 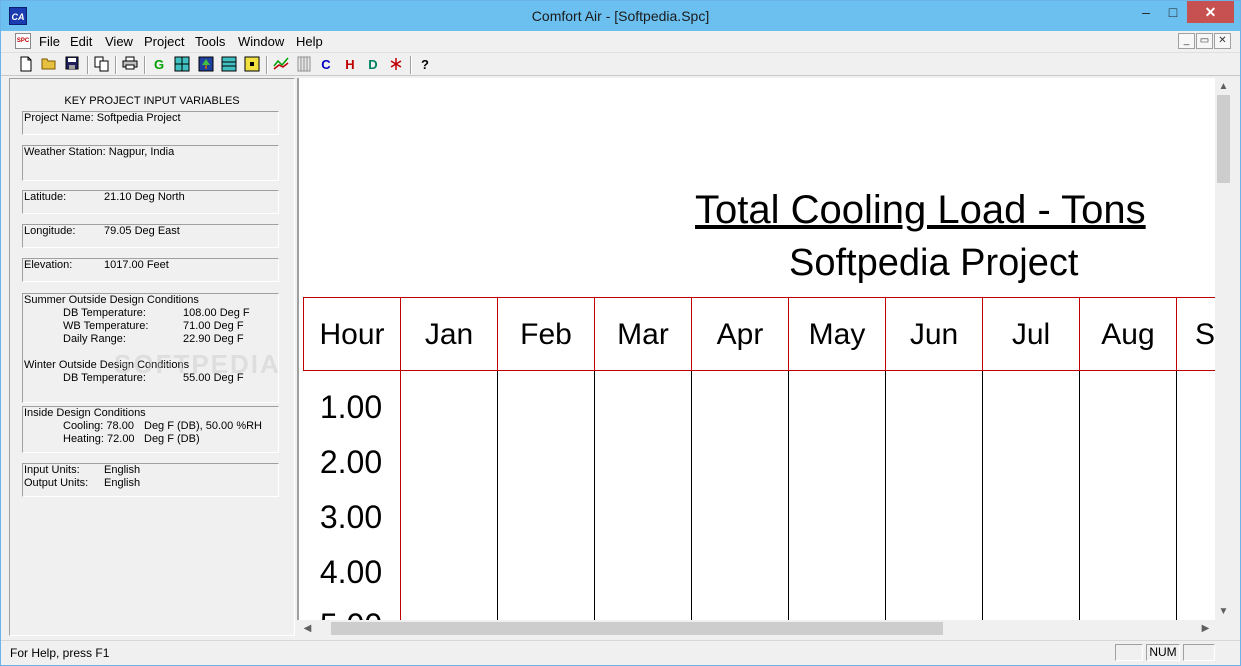 What do you see at coordinates (281, 65) in the screenshot?
I see `chart-lines-icon` at bounding box center [281, 65].